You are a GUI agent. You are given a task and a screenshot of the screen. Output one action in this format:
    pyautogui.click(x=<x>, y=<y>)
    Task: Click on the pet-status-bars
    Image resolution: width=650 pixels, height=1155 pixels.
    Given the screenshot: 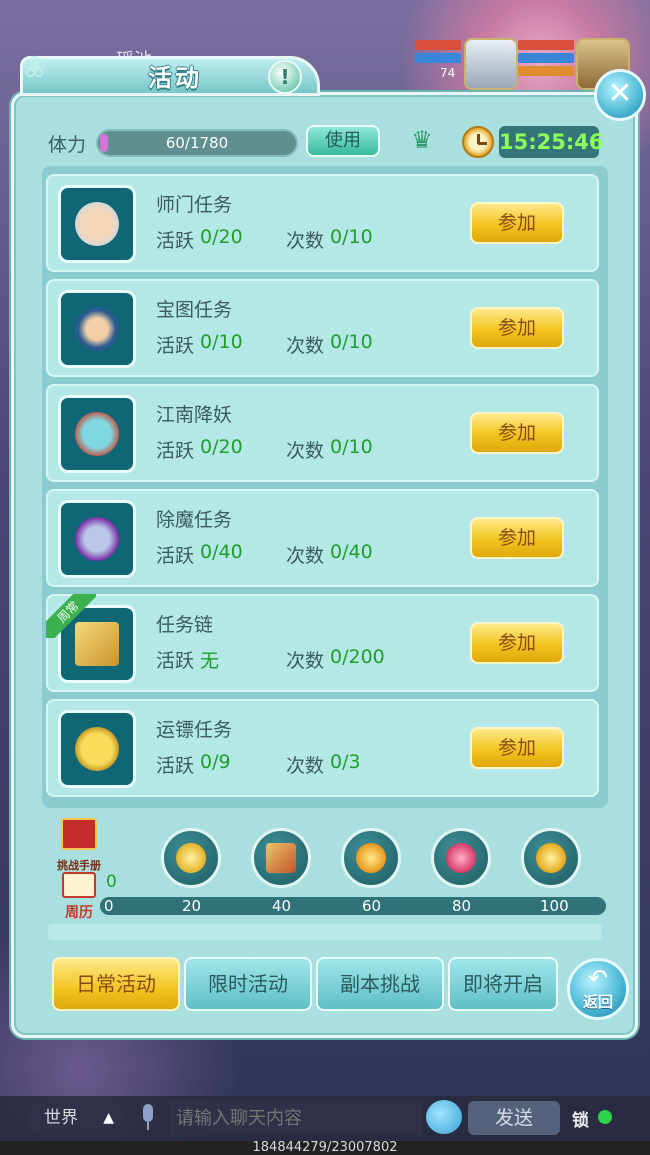 What is the action you would take?
    pyautogui.click(x=546, y=59)
    